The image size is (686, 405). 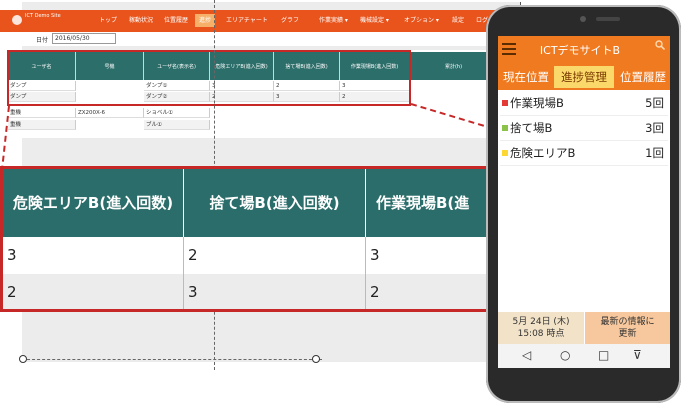 What do you see at coordinates (541, 334) in the screenshot?
I see `timestamp-time: 15:08 時点` at bounding box center [541, 334].